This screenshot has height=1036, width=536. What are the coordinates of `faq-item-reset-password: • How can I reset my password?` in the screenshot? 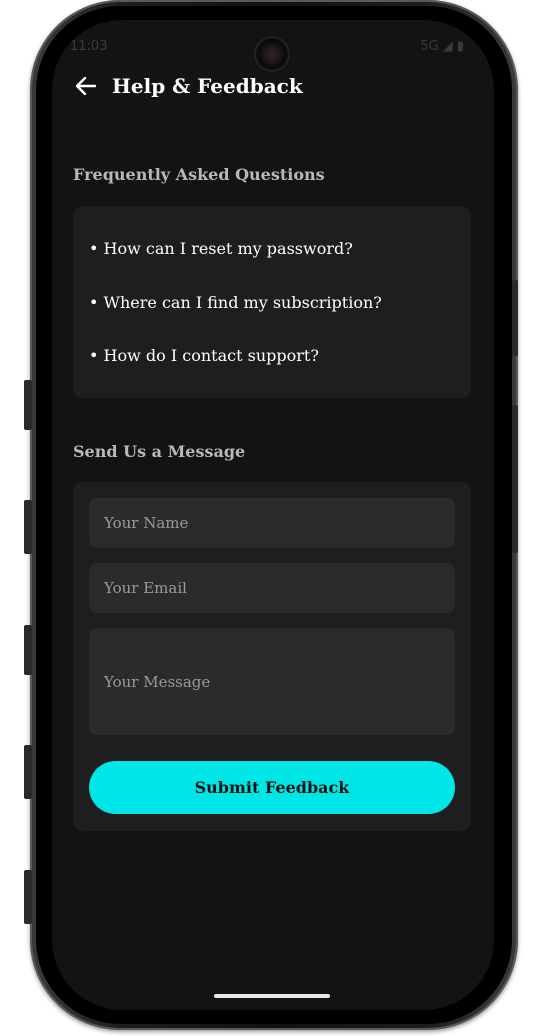 It's located at (221, 248).